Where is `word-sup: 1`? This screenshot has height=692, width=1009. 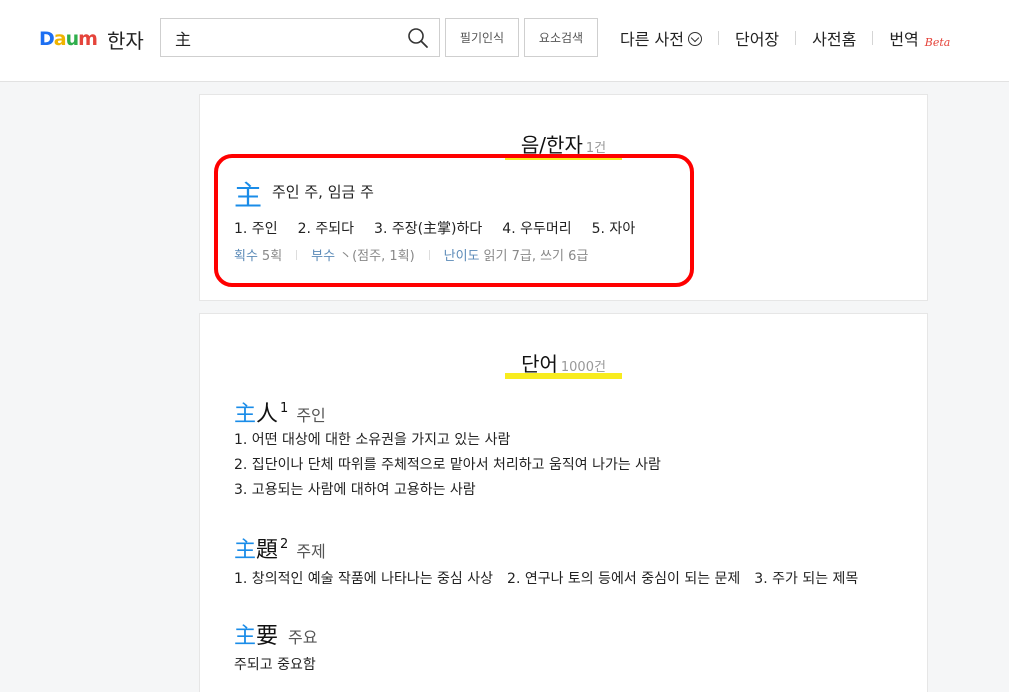 word-sup: 1 is located at coordinates (284, 408).